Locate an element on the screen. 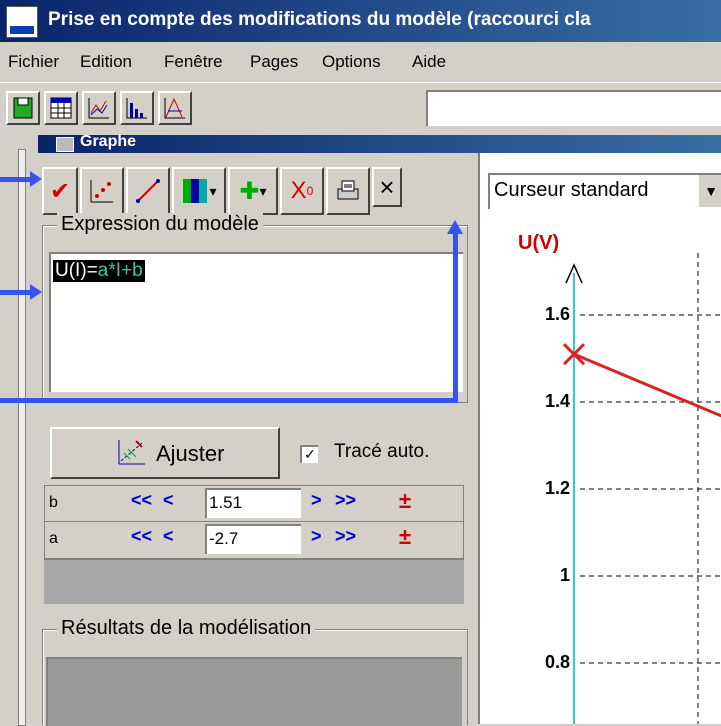 The width and height of the screenshot is (721, 726). save-icon is located at coordinates (23, 108).